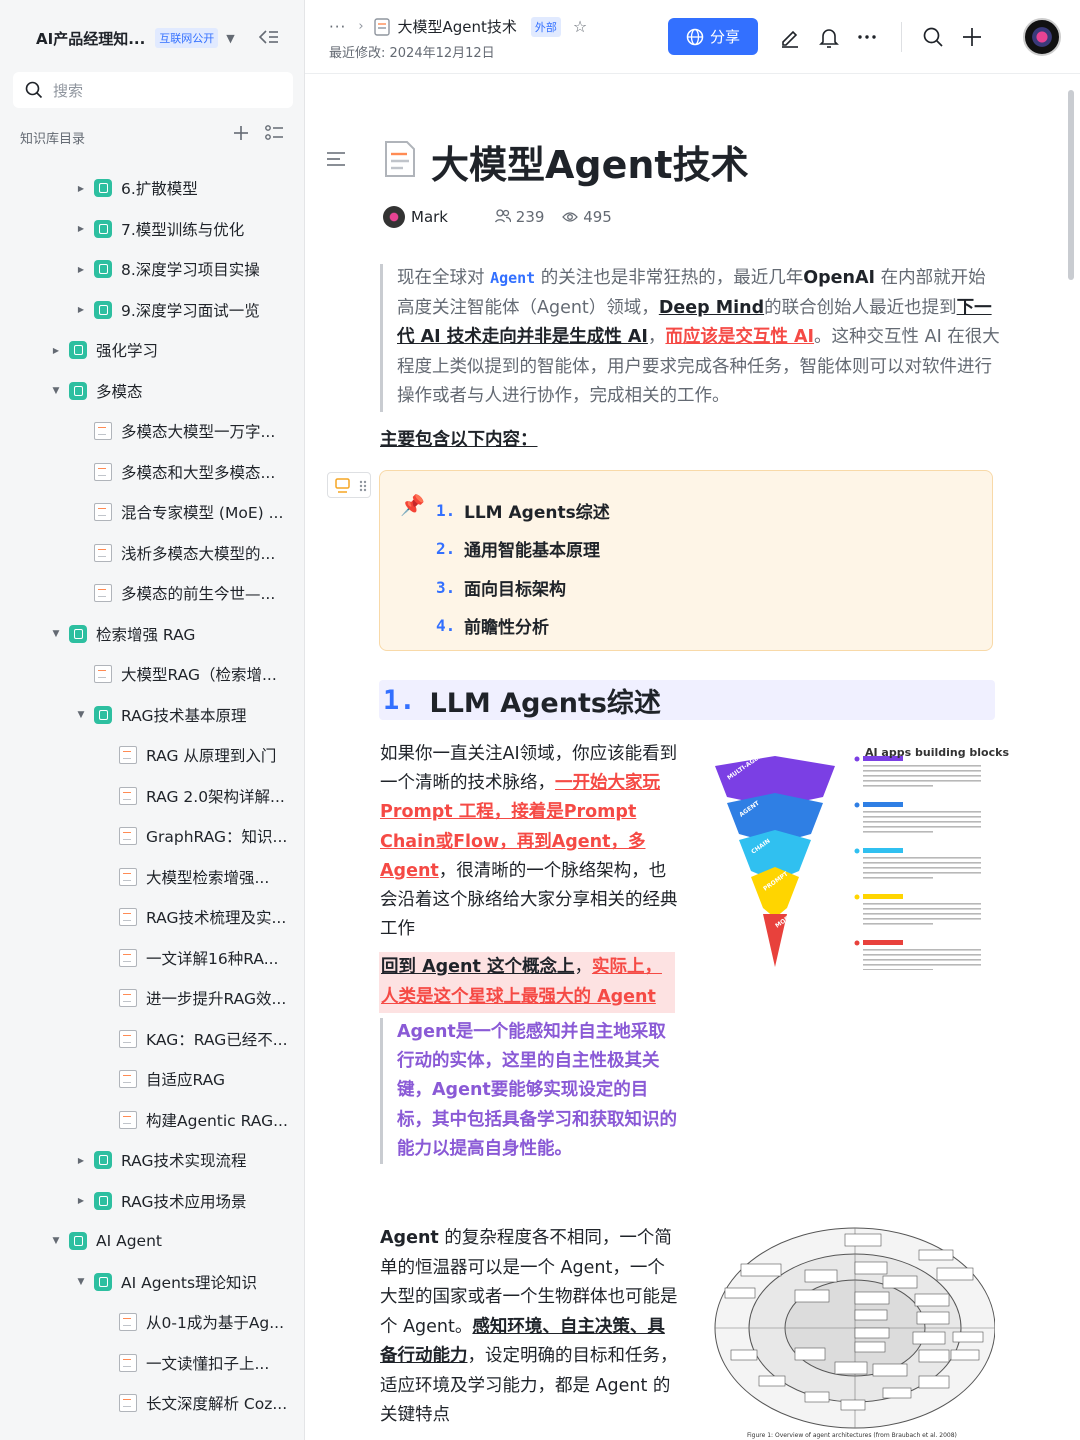 The height and width of the screenshot is (1440, 1080). I want to click on sidebar-item: ▼ AI Agent, so click(152, 1241).